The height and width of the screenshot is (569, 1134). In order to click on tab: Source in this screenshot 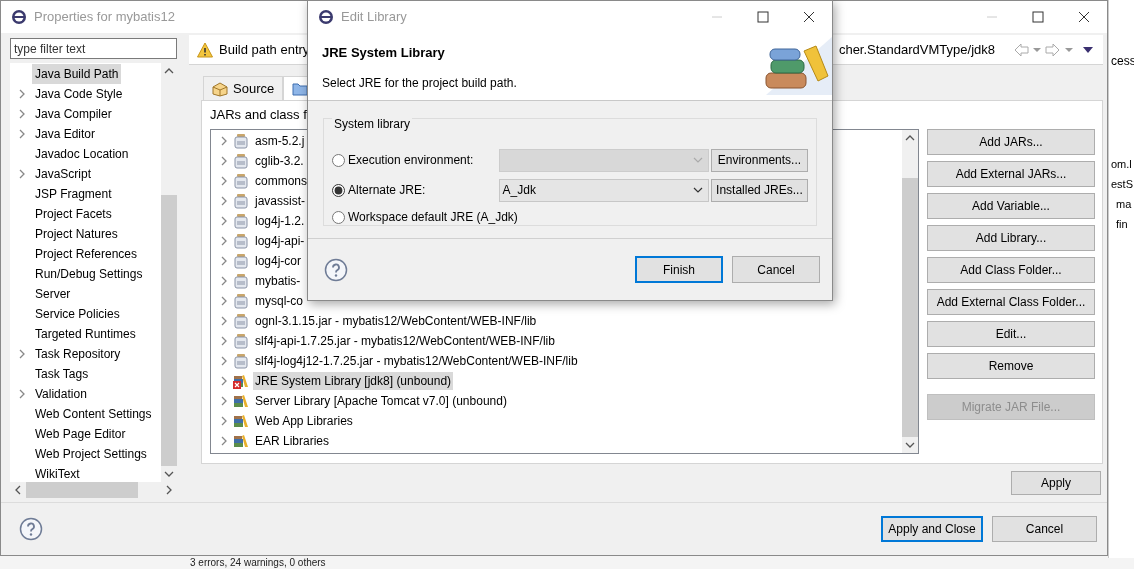, I will do `click(243, 88)`.